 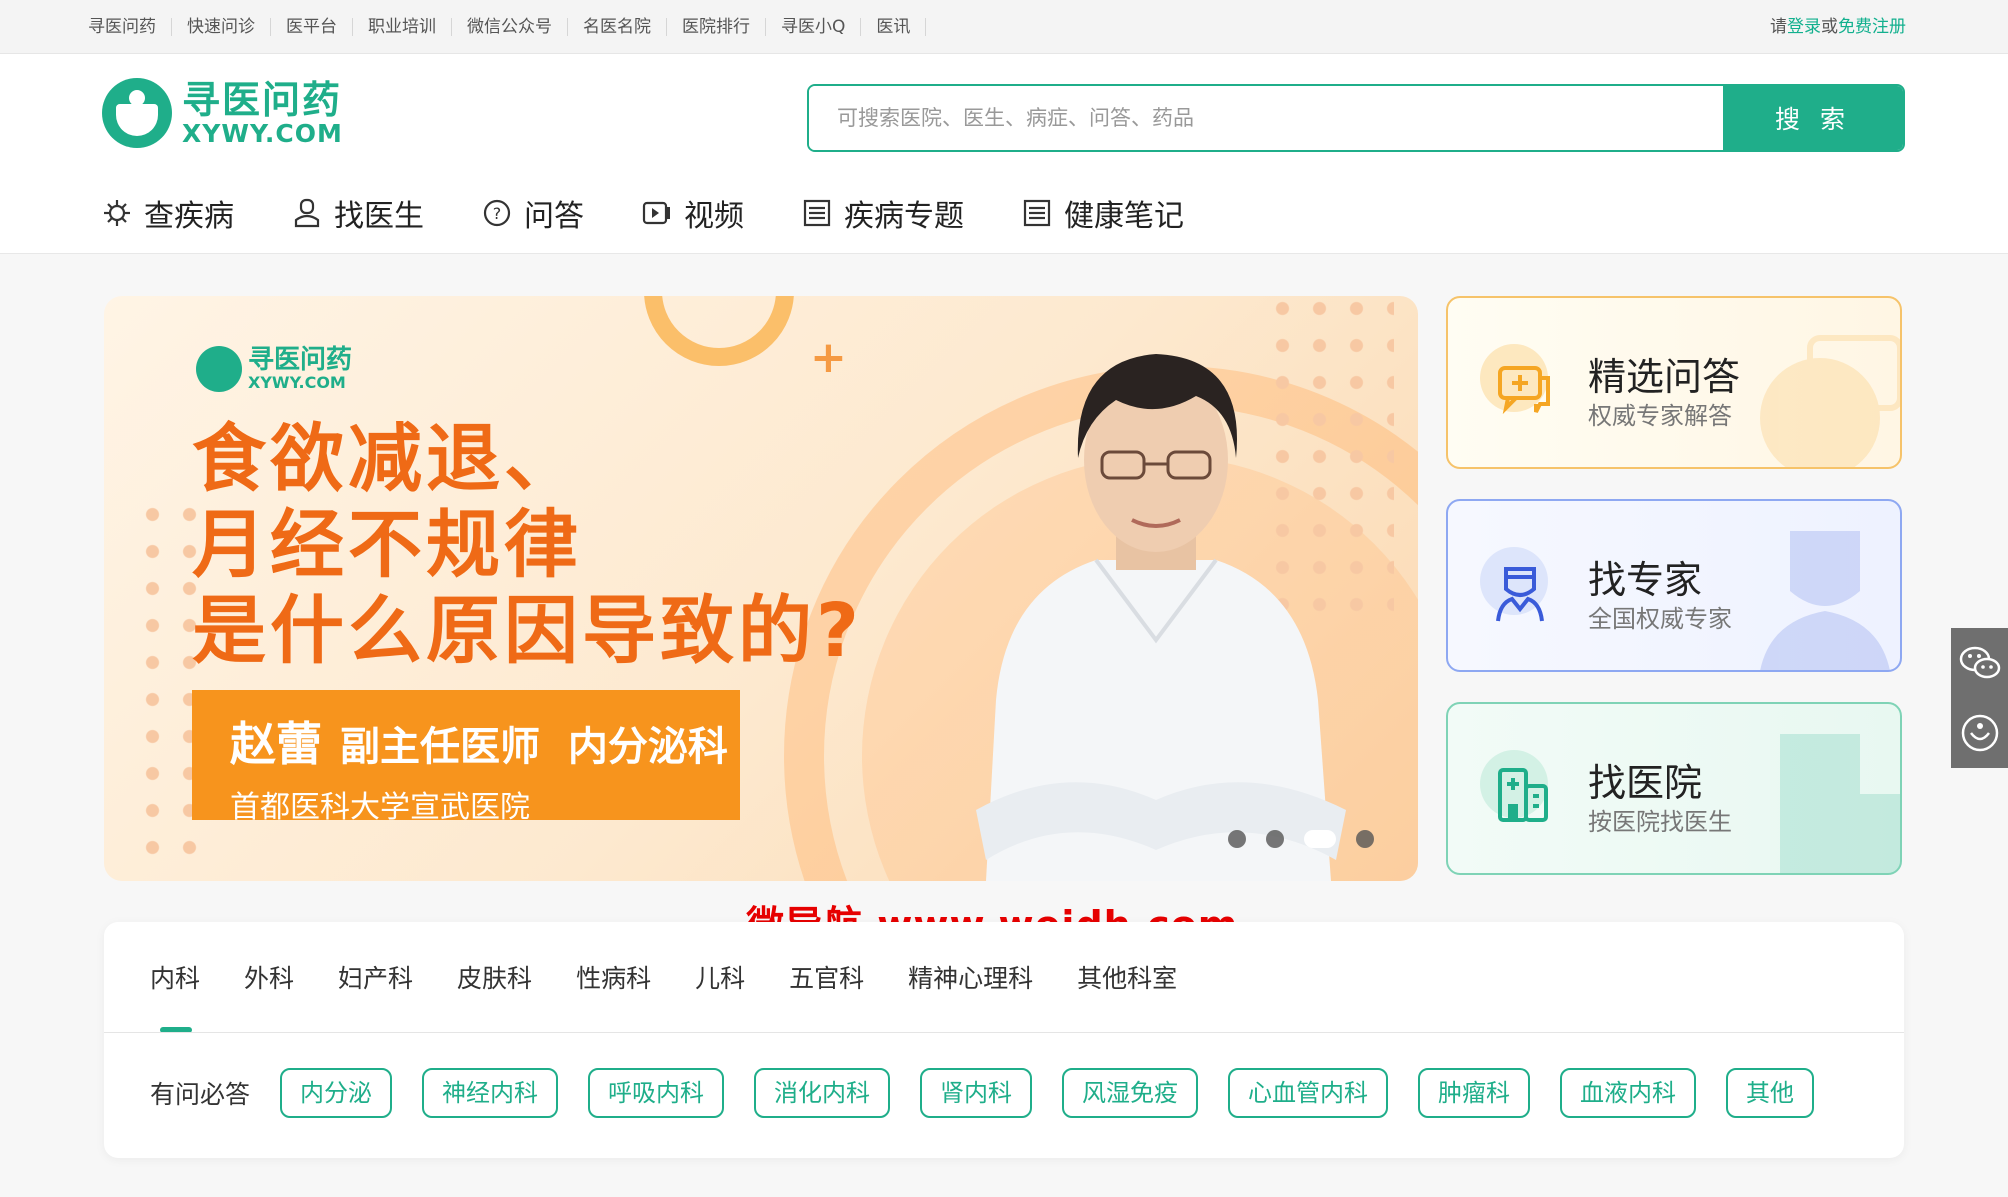 I want to click on subdepartment-tag: 血液内科, so click(x=1628, y=1093).